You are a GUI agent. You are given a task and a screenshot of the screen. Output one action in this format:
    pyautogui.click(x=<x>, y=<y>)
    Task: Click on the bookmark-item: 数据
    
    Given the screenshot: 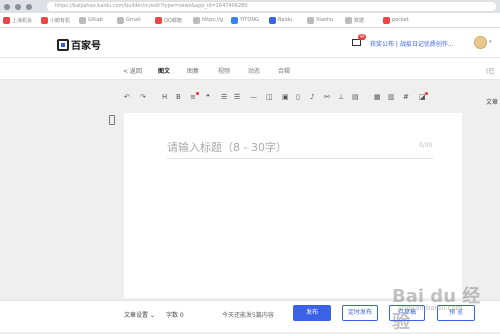 What is the action you would take?
    pyautogui.click(x=362, y=20)
    